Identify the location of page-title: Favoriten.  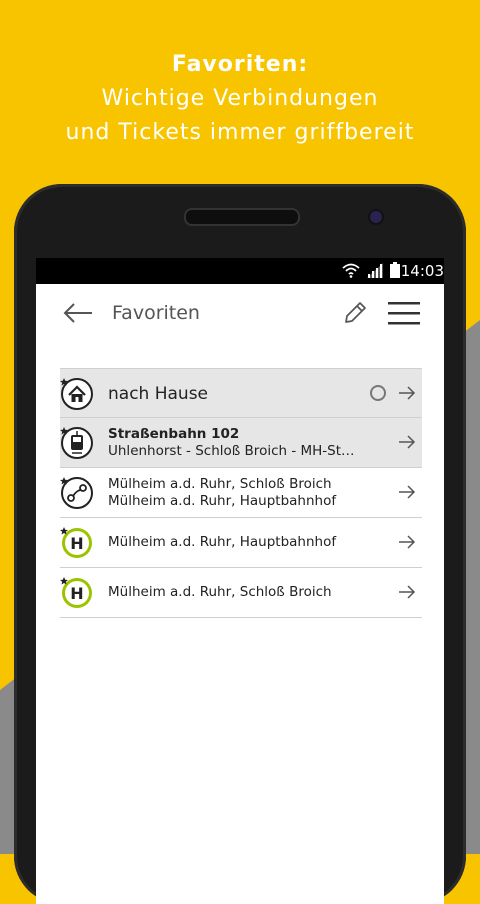
(156, 313).